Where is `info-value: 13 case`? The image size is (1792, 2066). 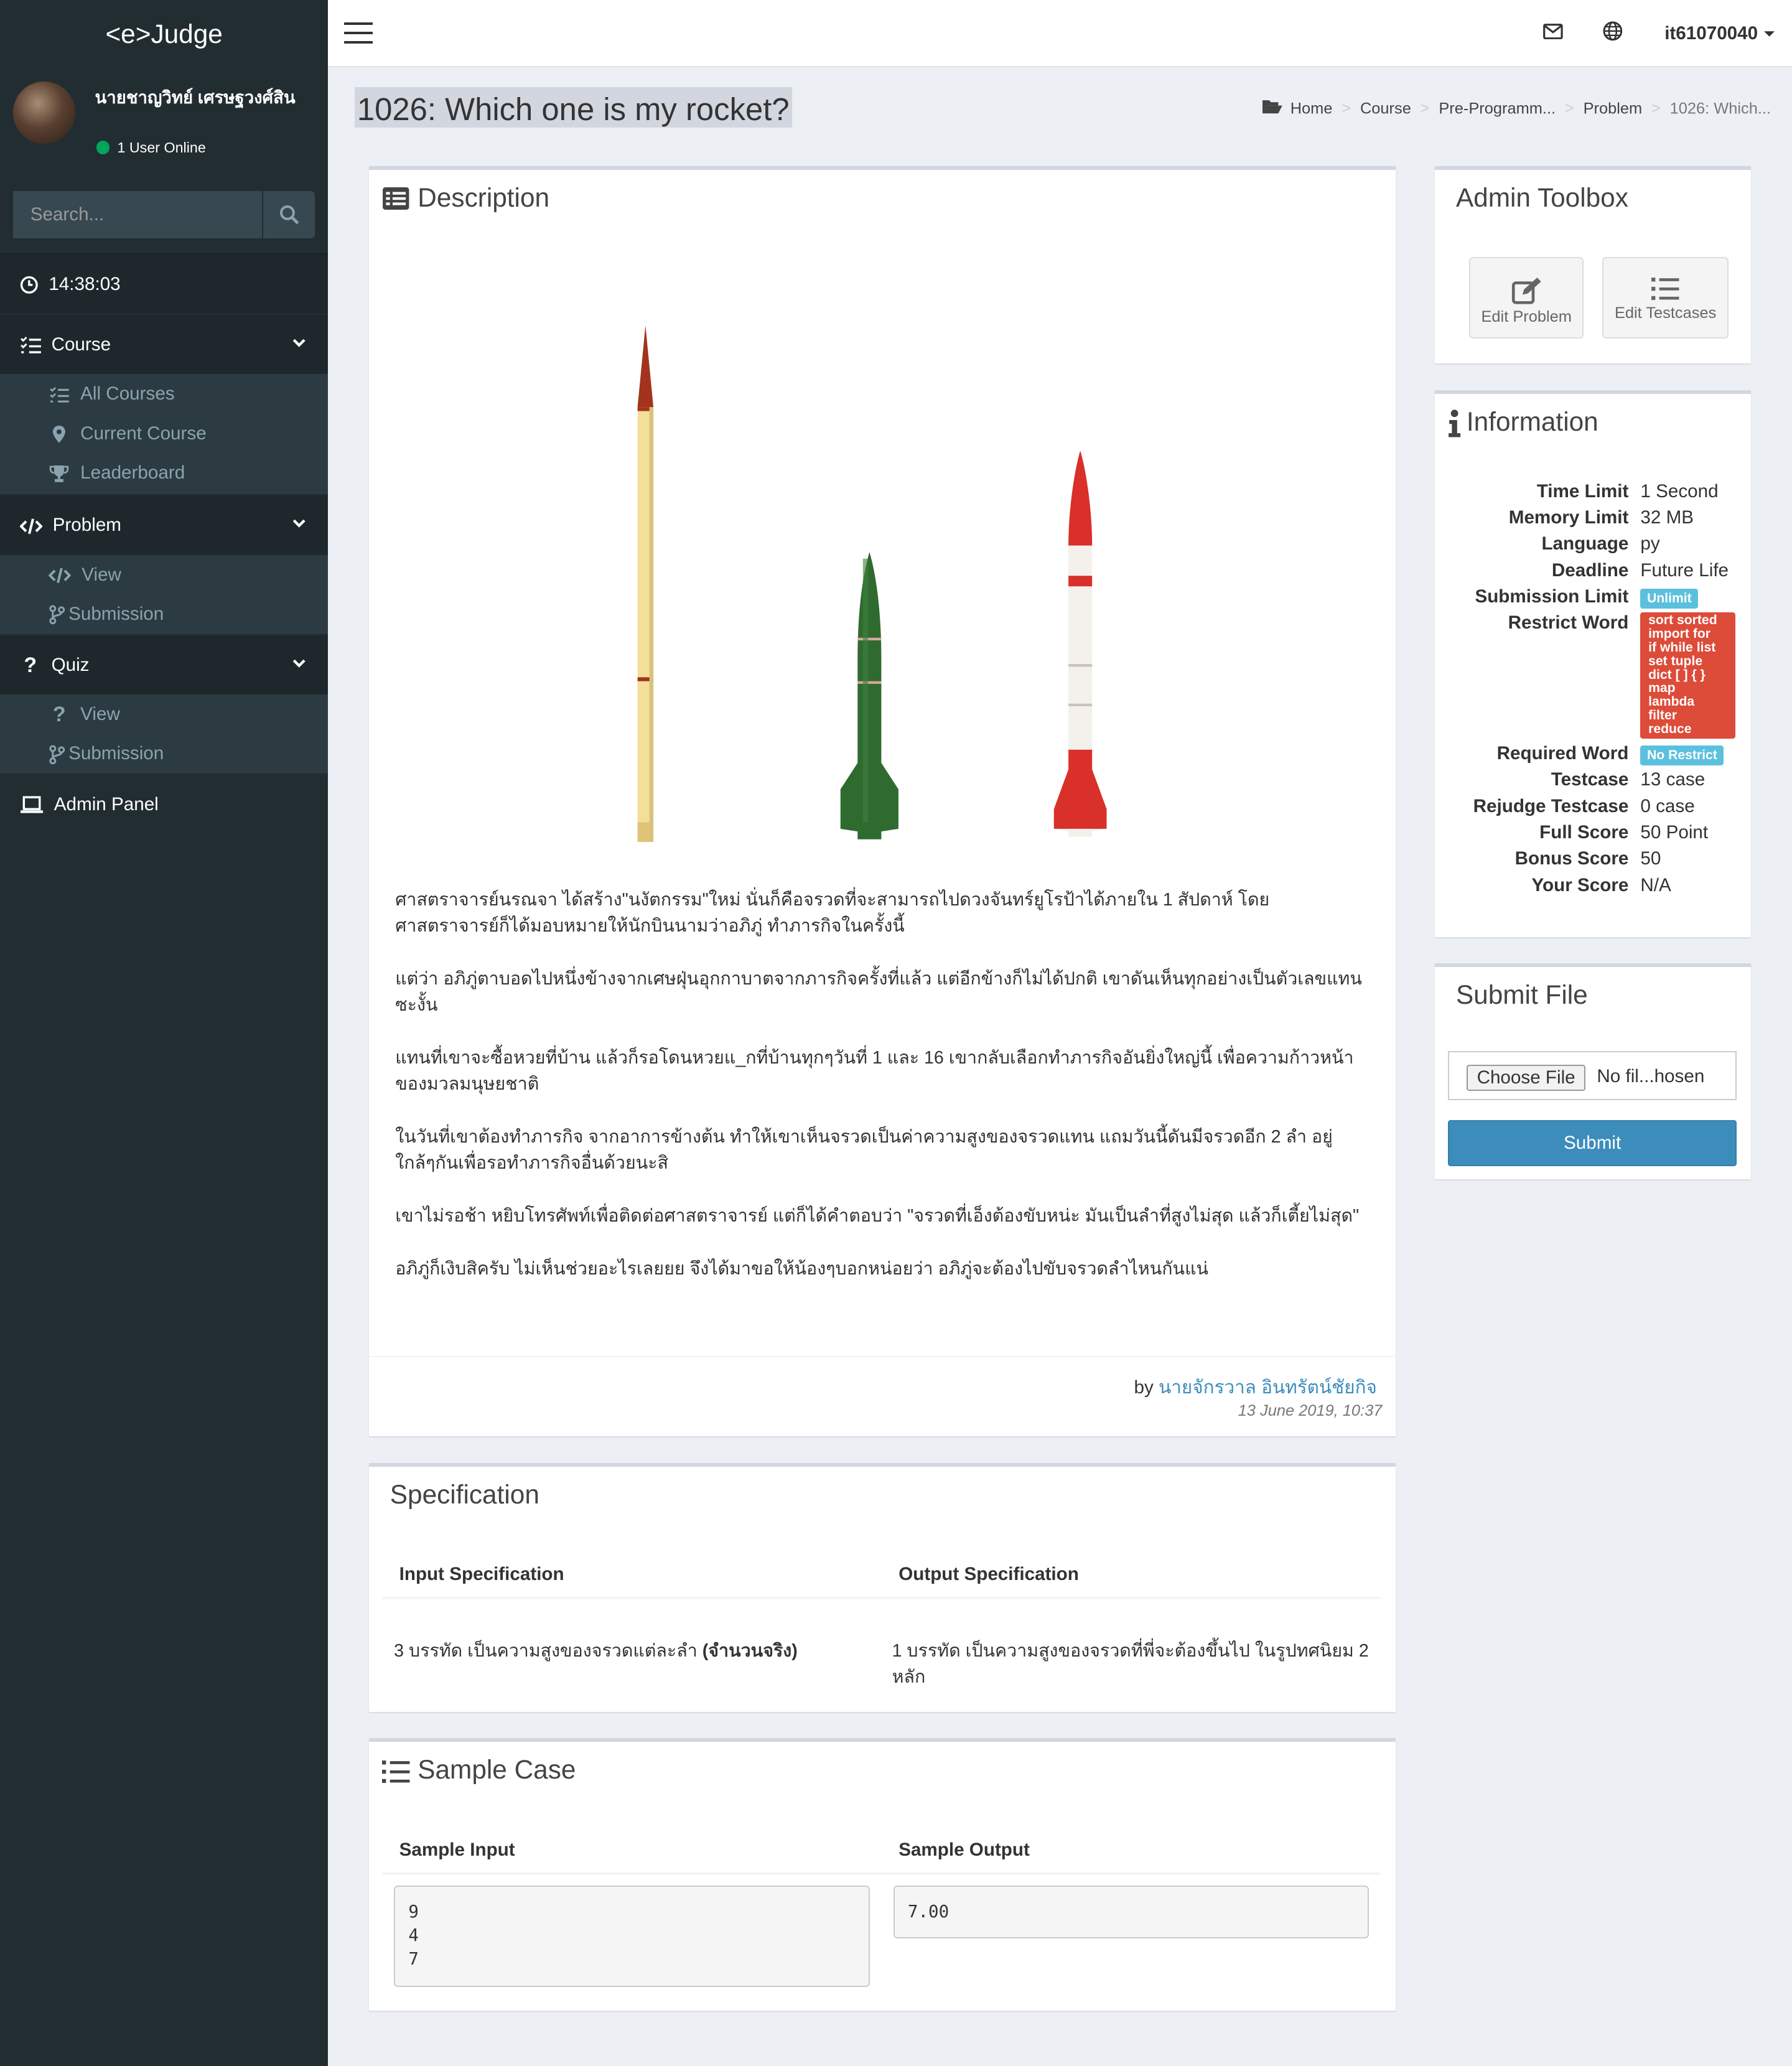
info-value: 13 case is located at coordinates (1673, 779).